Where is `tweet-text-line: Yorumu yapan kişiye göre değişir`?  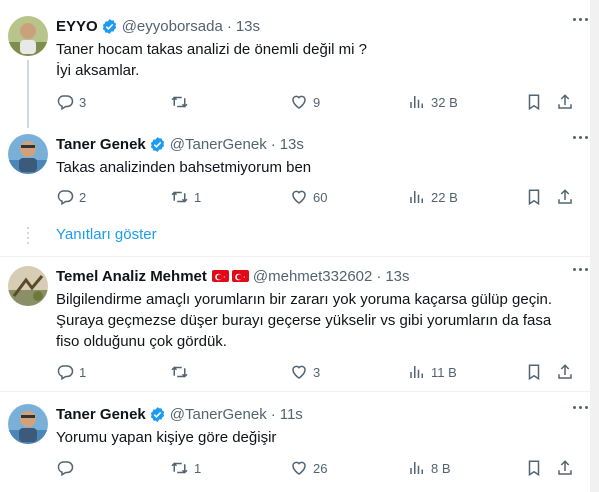 tweet-text-line: Yorumu yapan kişiye göre değişir is located at coordinates (166, 437).